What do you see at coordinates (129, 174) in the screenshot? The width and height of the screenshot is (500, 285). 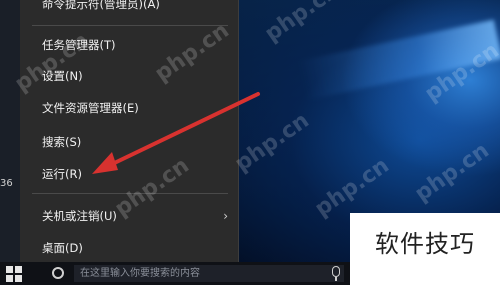 I see `menu-item-run: 运行(R)` at bounding box center [129, 174].